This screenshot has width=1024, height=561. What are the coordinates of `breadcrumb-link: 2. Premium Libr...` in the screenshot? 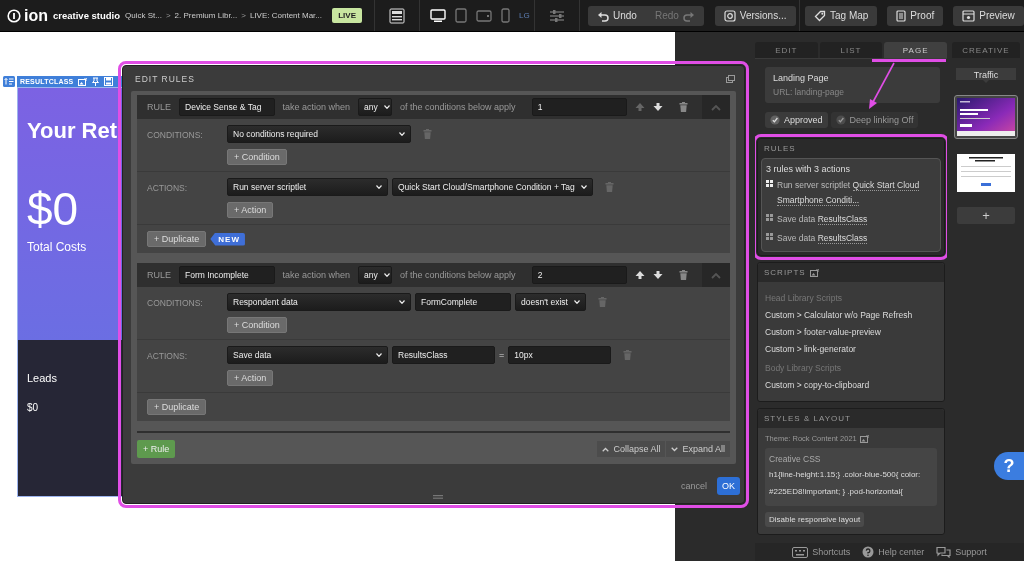 It's located at (206, 15).